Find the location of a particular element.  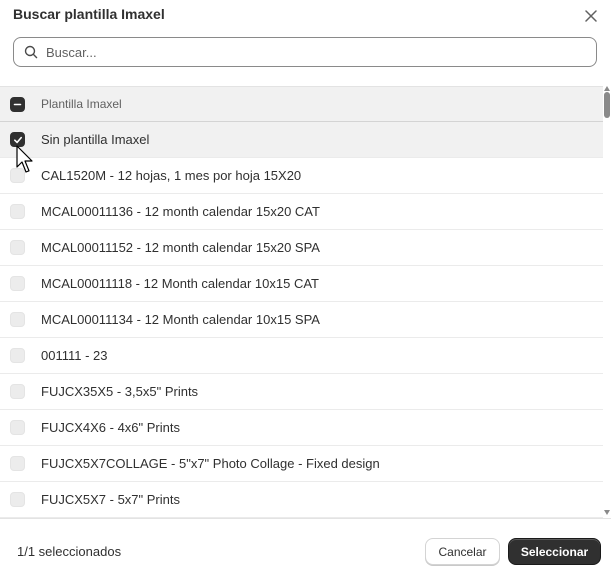

table-row: FUJCX35X5 - 3,5x5" Prints is located at coordinates (301, 392).